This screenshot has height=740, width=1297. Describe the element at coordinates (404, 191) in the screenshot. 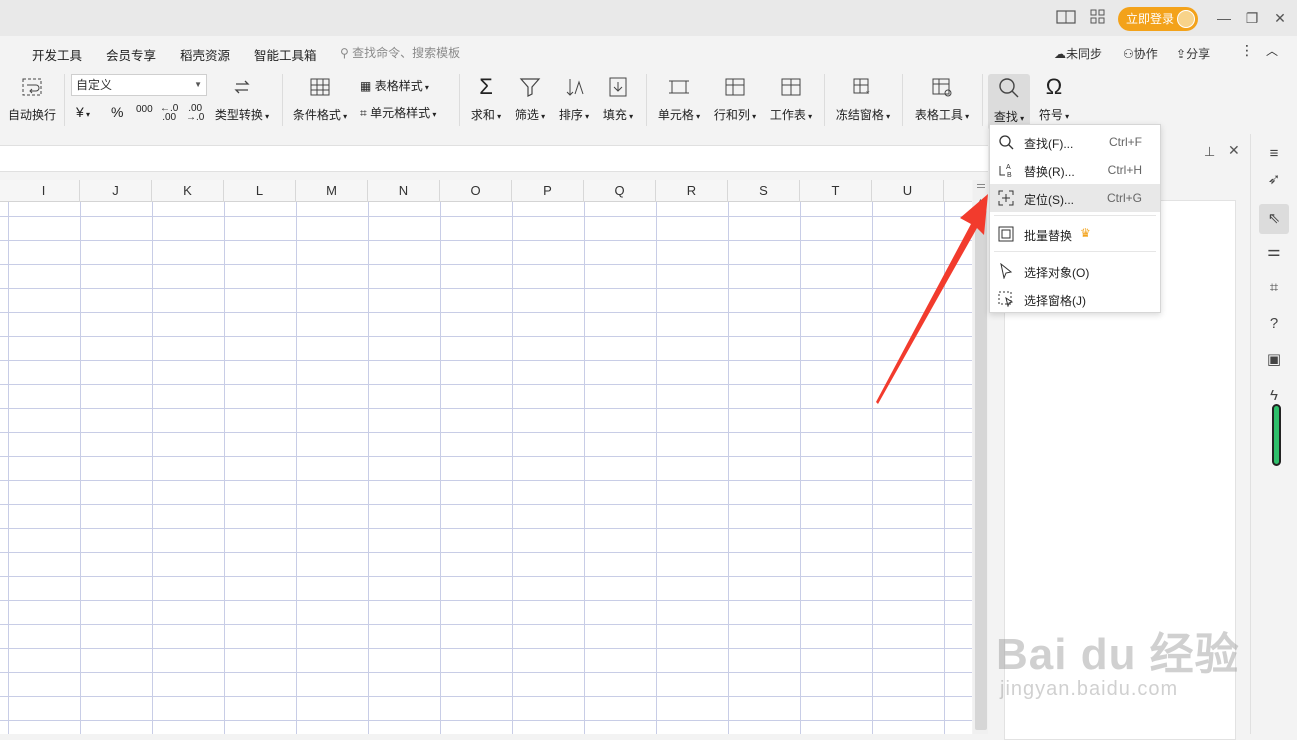

I see `column-header: N` at that location.